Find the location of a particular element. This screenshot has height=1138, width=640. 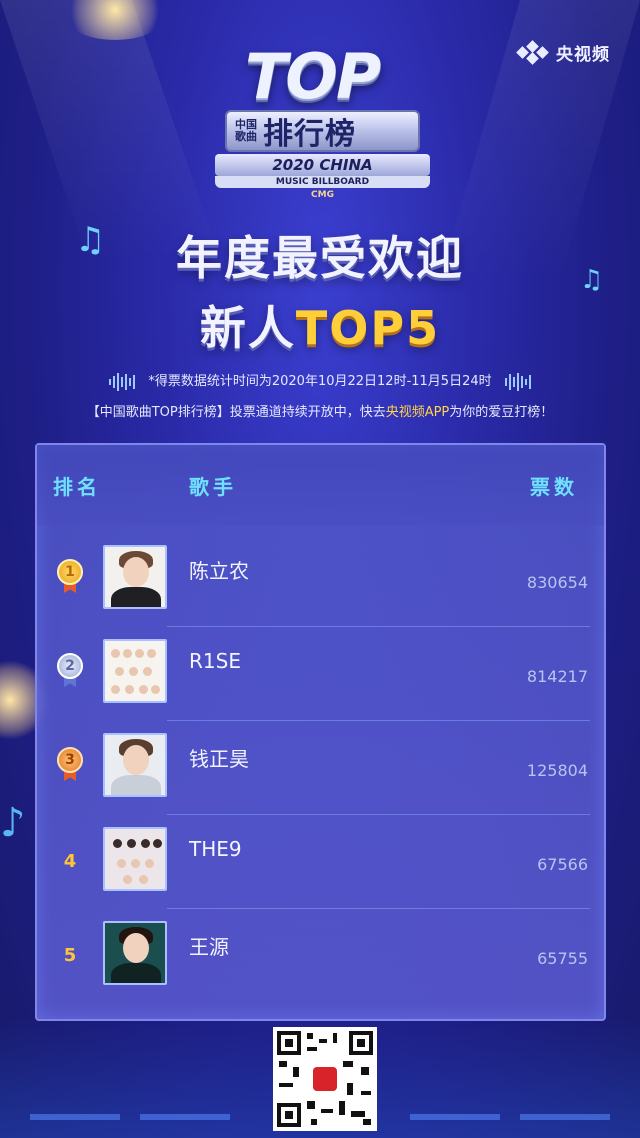

logo-year: 2020 CHINA is located at coordinates (322, 165).